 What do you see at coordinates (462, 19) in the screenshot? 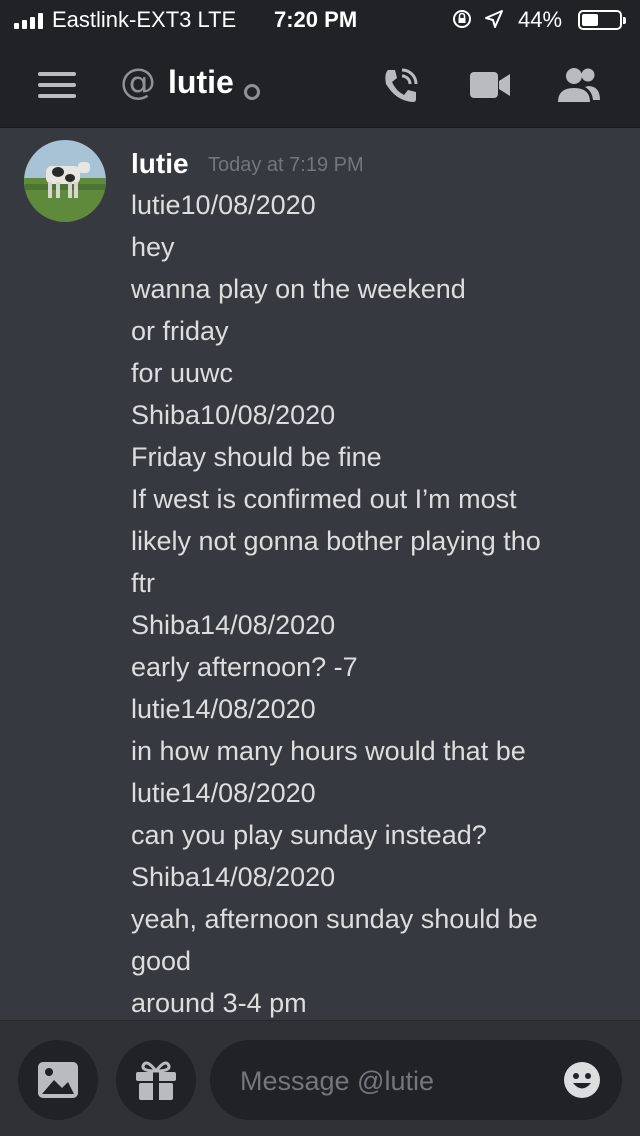
I see `rotation-lock-icon` at bounding box center [462, 19].